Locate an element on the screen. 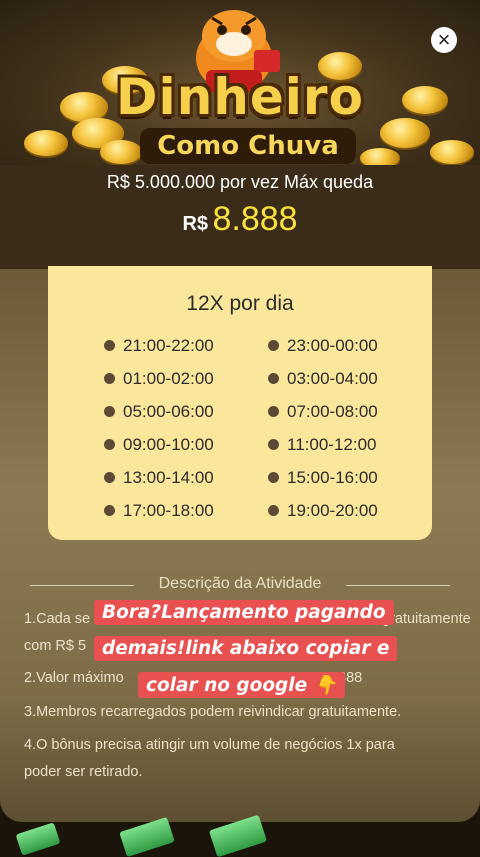  max-drop-text: R$ 5.000.000 por vez Máx queda is located at coordinates (240, 182).